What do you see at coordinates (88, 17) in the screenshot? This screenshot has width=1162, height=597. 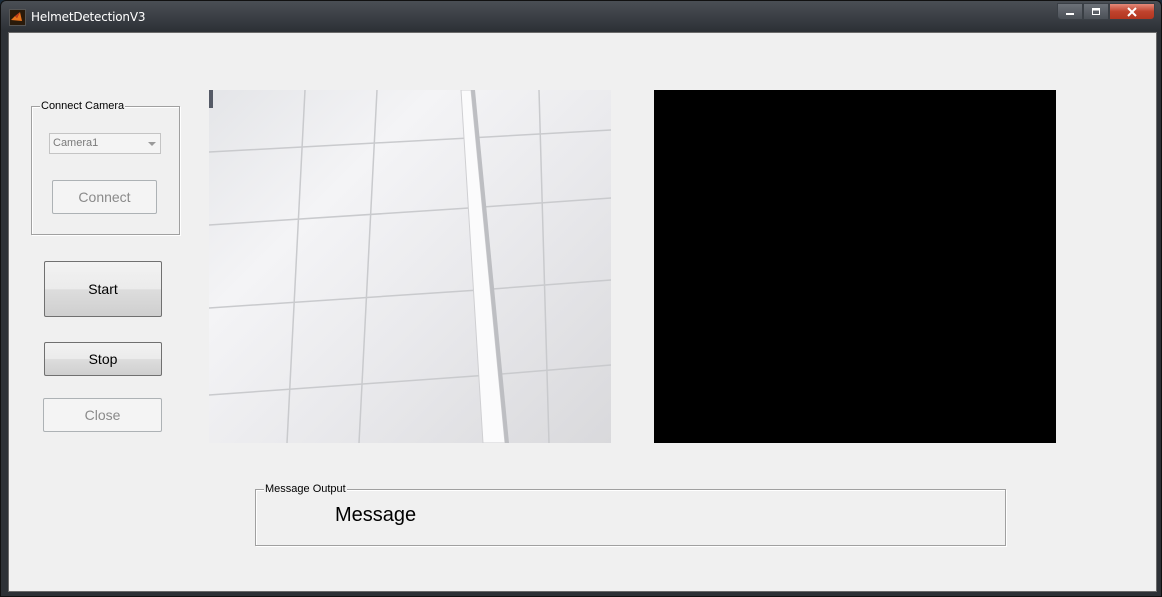 I see `window-title: HelmetDetectionV3` at bounding box center [88, 17].